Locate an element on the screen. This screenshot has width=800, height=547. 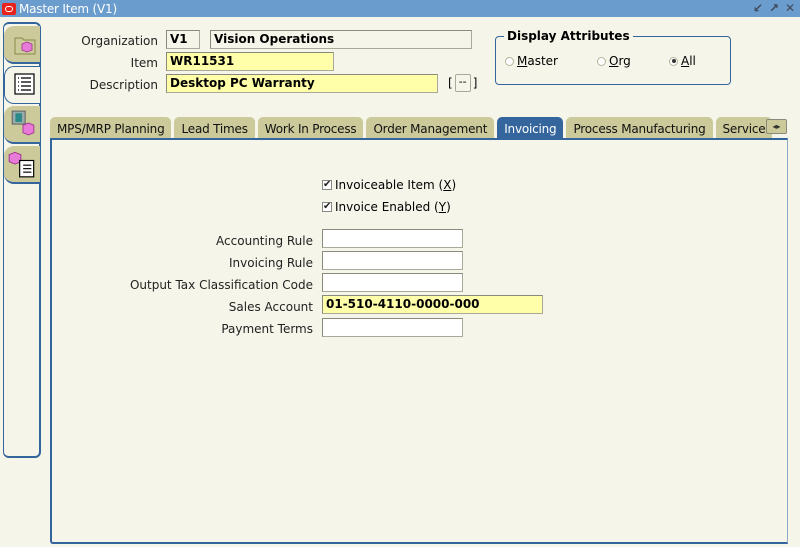
folder-cube-icon is located at coordinates (25, 46).